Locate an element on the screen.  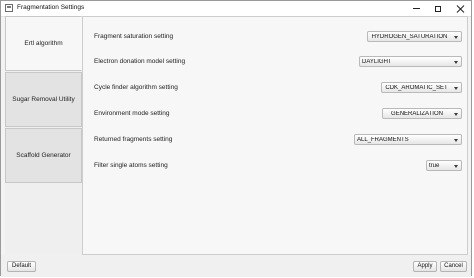
environment-mode-dropdown: GENERALIZATION is located at coordinates (422, 113).